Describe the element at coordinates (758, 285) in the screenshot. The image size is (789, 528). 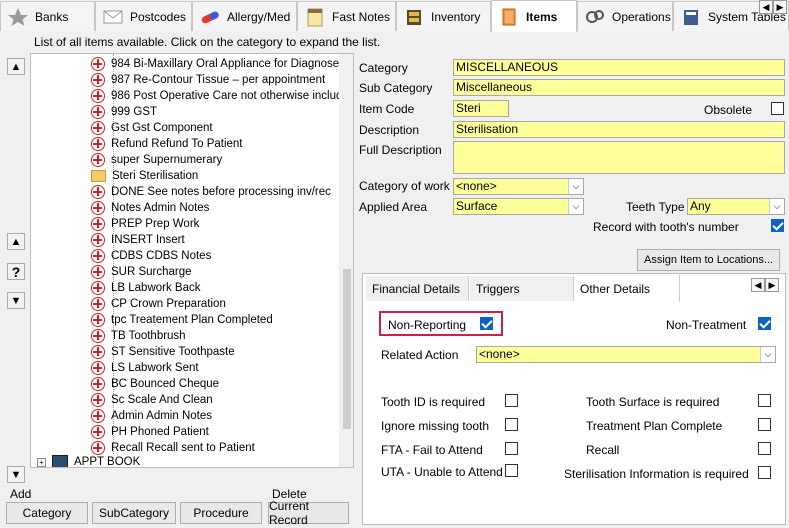
I see `subtab-scroll-left-icon: ◀` at that location.